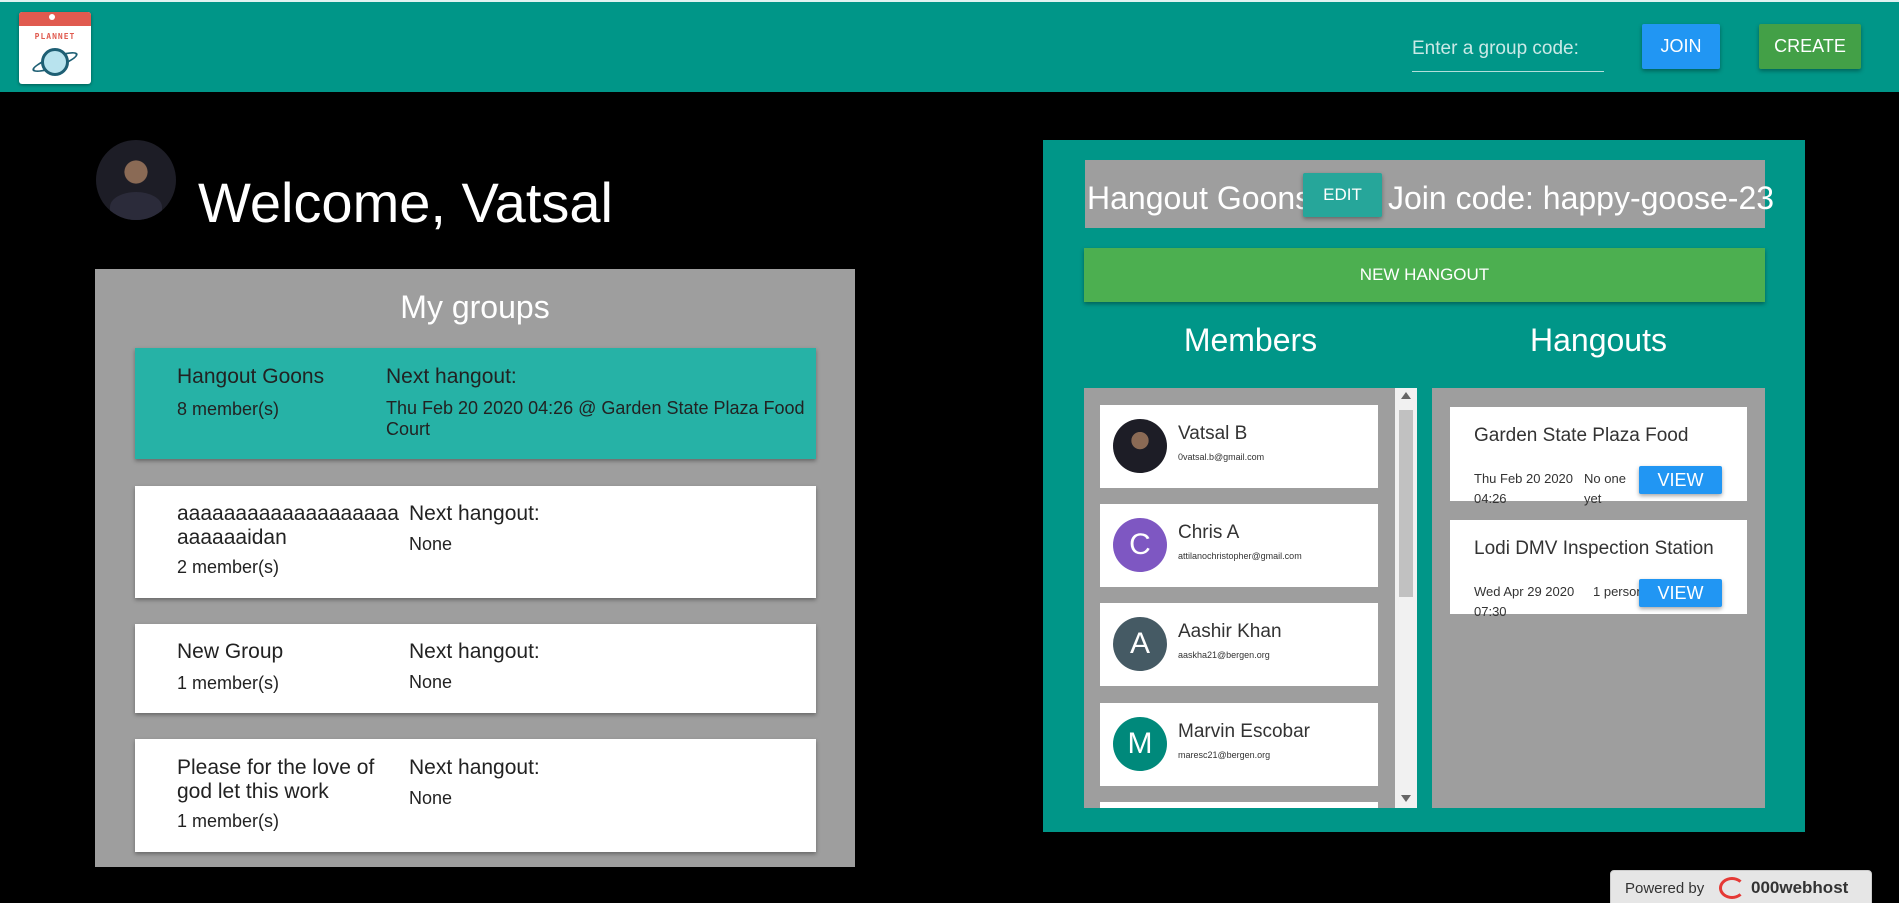 Image resolution: width=1899 pixels, height=903 pixels. Describe the element at coordinates (405, 202) in the screenshot. I see `welcome-heading: Welcome, Vatsal` at that location.